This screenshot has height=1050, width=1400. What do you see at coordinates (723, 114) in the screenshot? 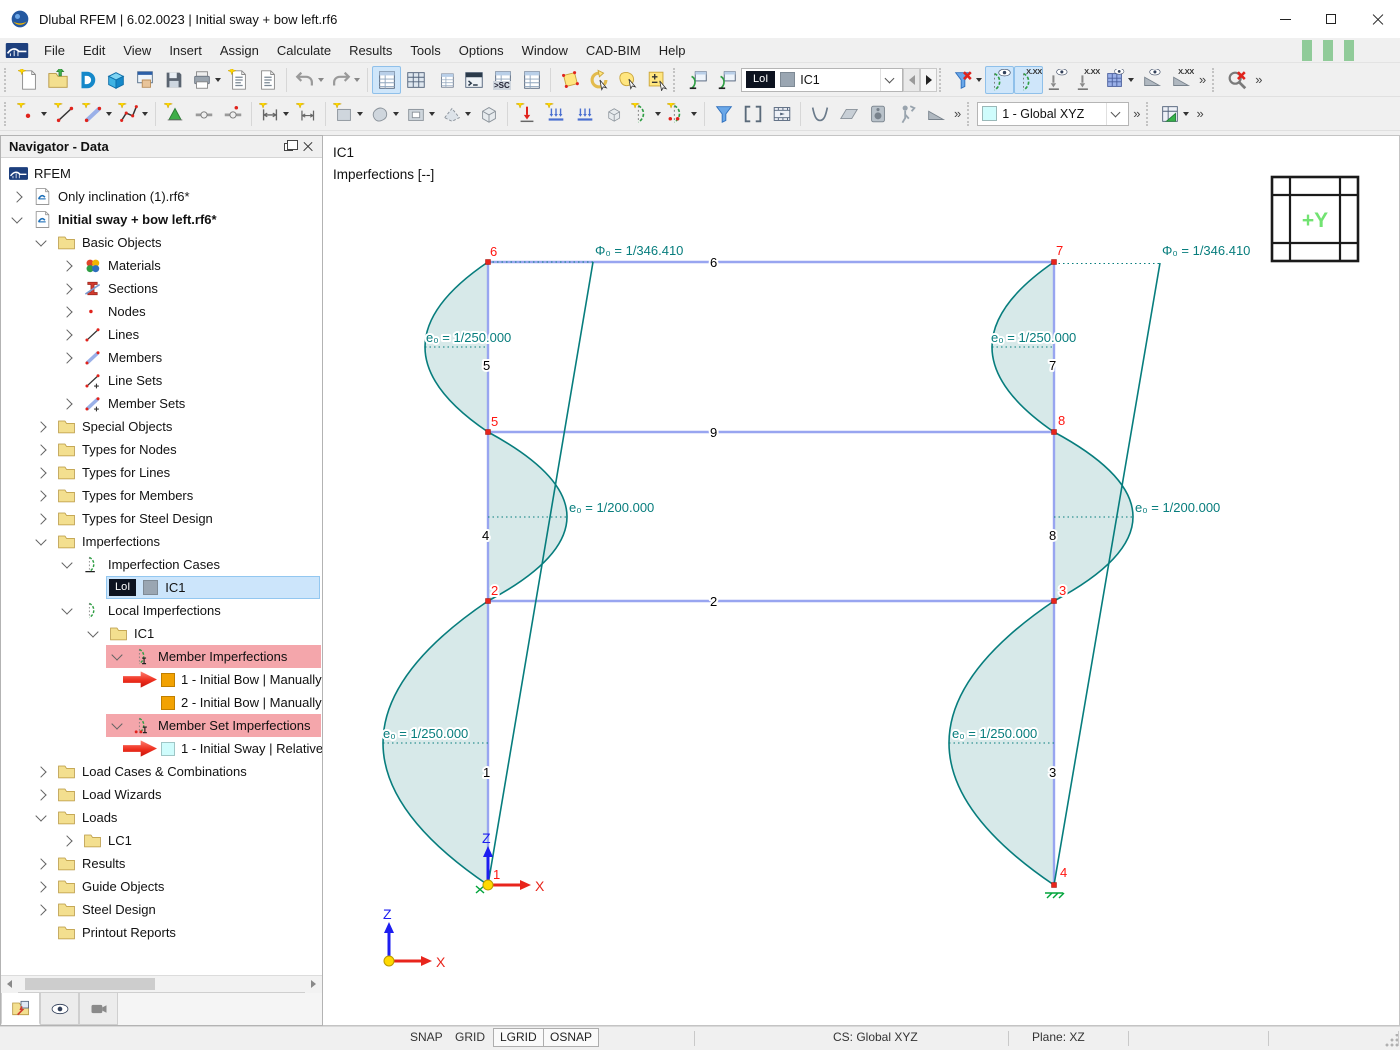
I see `visibility-filter-button` at bounding box center [723, 114].